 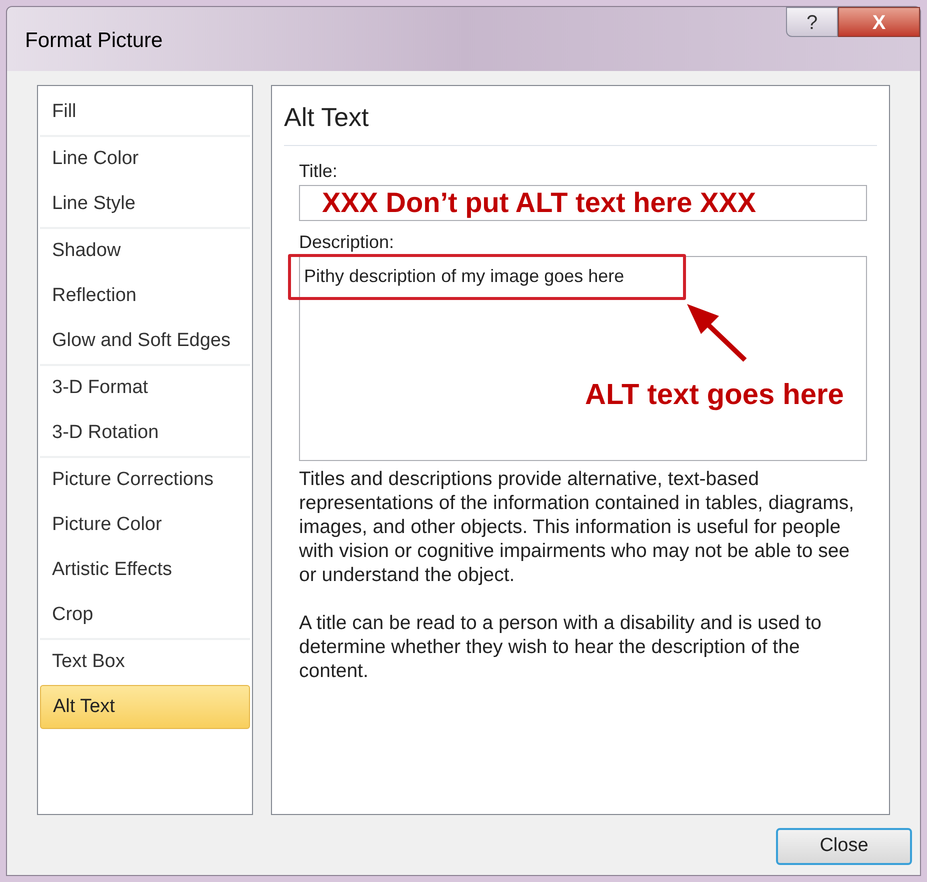 I want to click on category-item: Shadow, so click(x=145, y=251).